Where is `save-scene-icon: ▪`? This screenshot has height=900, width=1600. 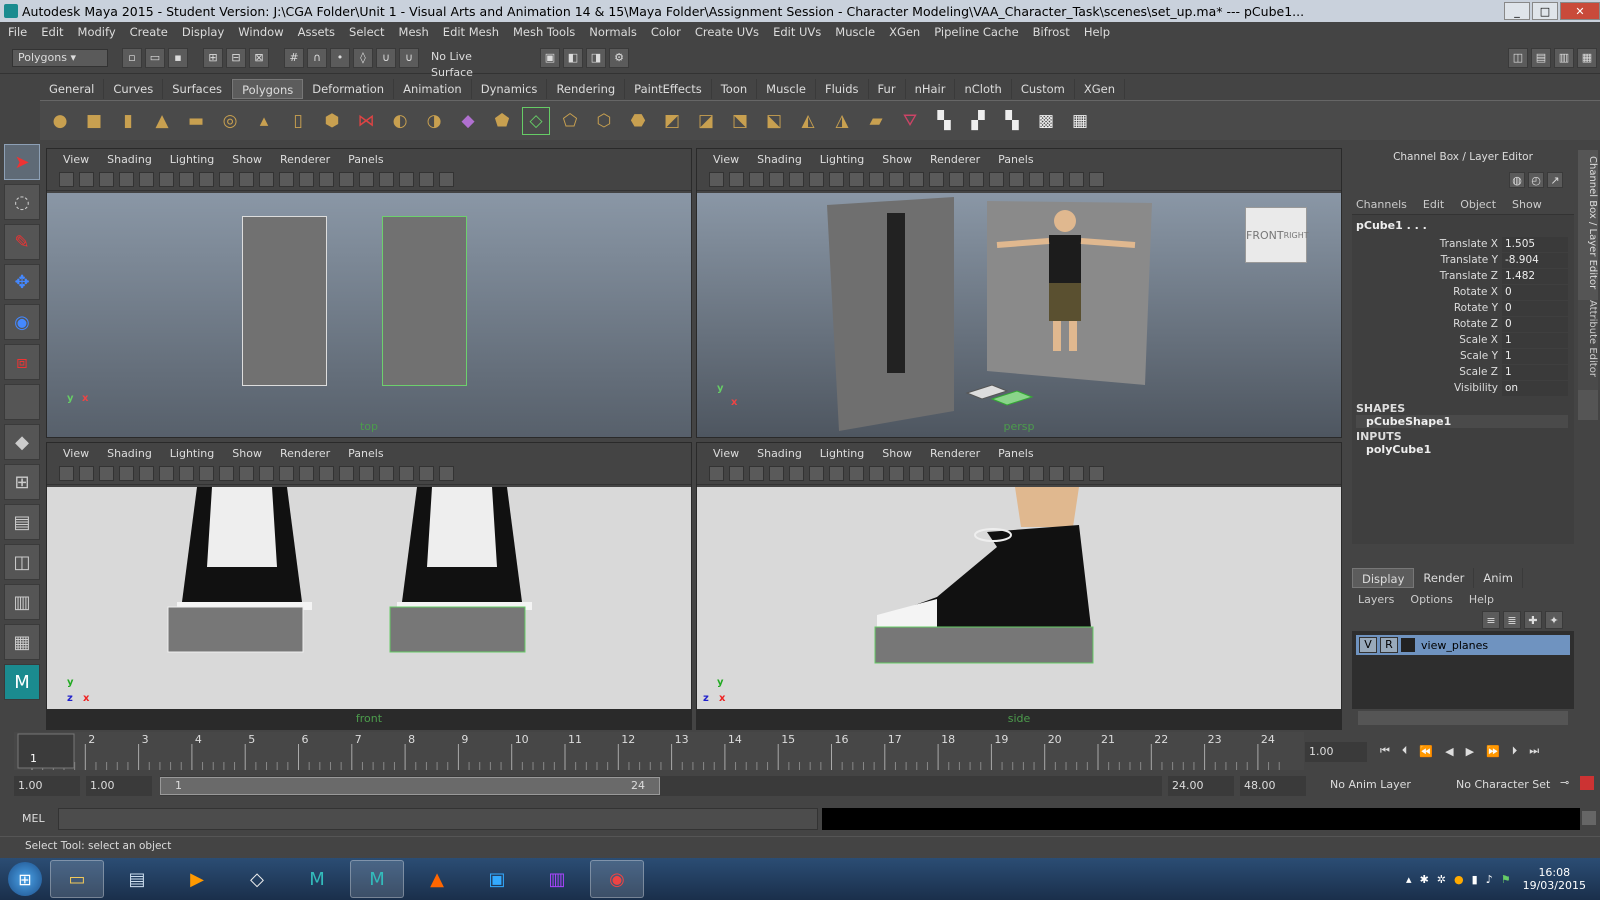
save-scene-icon: ▪ is located at coordinates (178, 57).